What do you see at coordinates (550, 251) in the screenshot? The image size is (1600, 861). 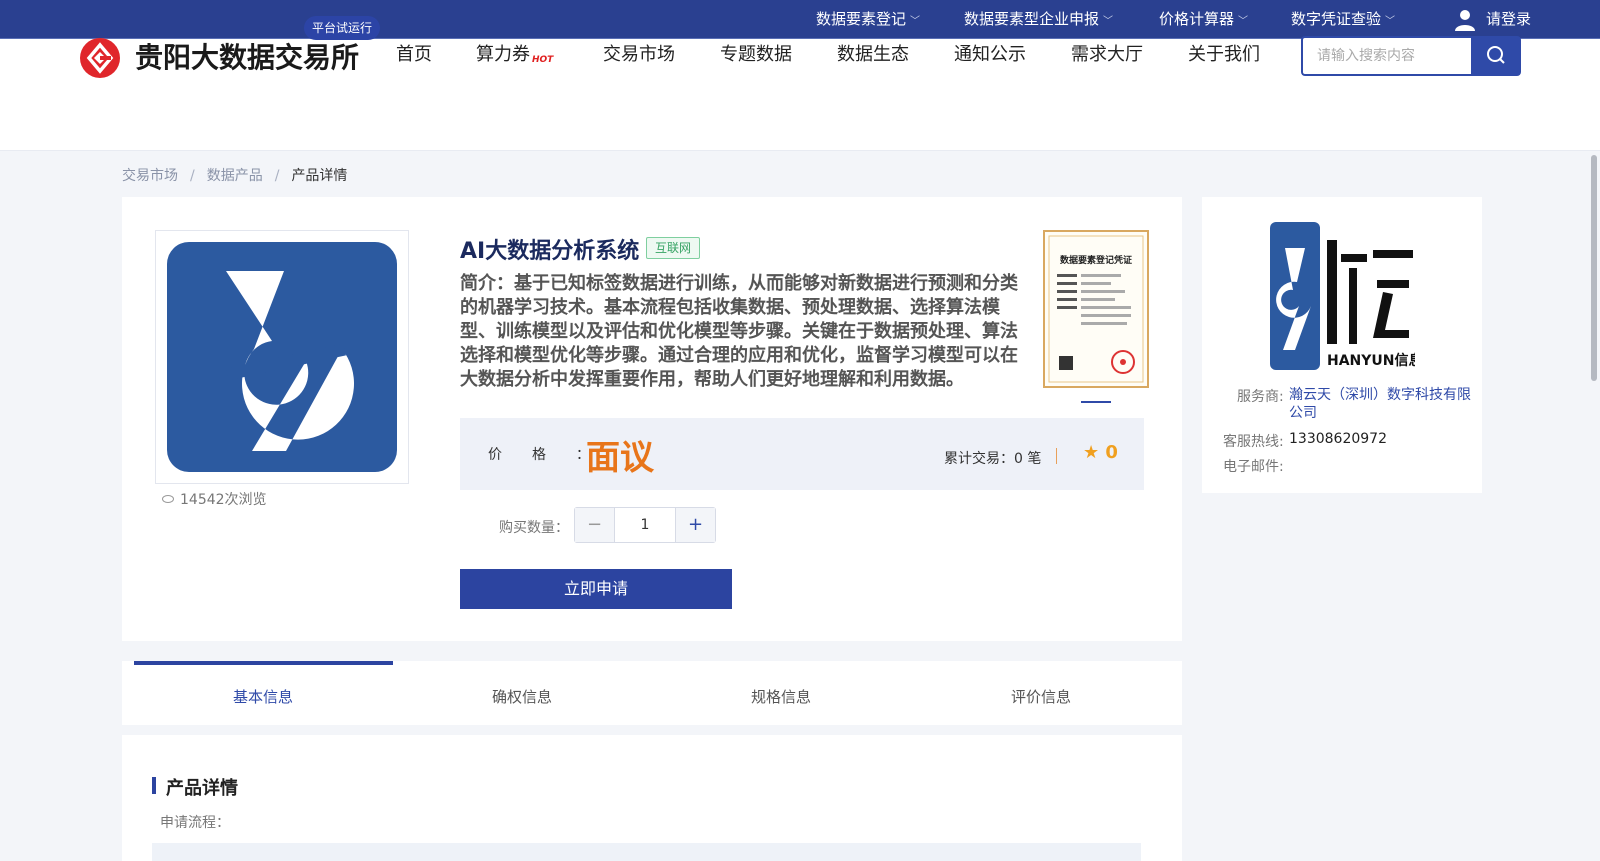 I see `product-title: AI大数据分析系统` at bounding box center [550, 251].